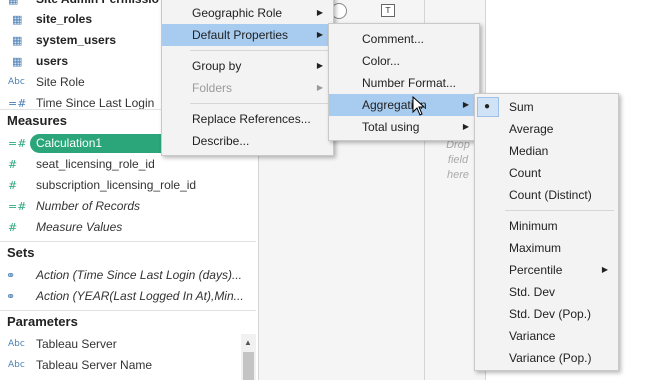 Image resolution: width=662 pixels, height=380 pixels. What do you see at coordinates (419, 106) in the screenshot?
I see `mouse-cursor-icon` at bounding box center [419, 106].